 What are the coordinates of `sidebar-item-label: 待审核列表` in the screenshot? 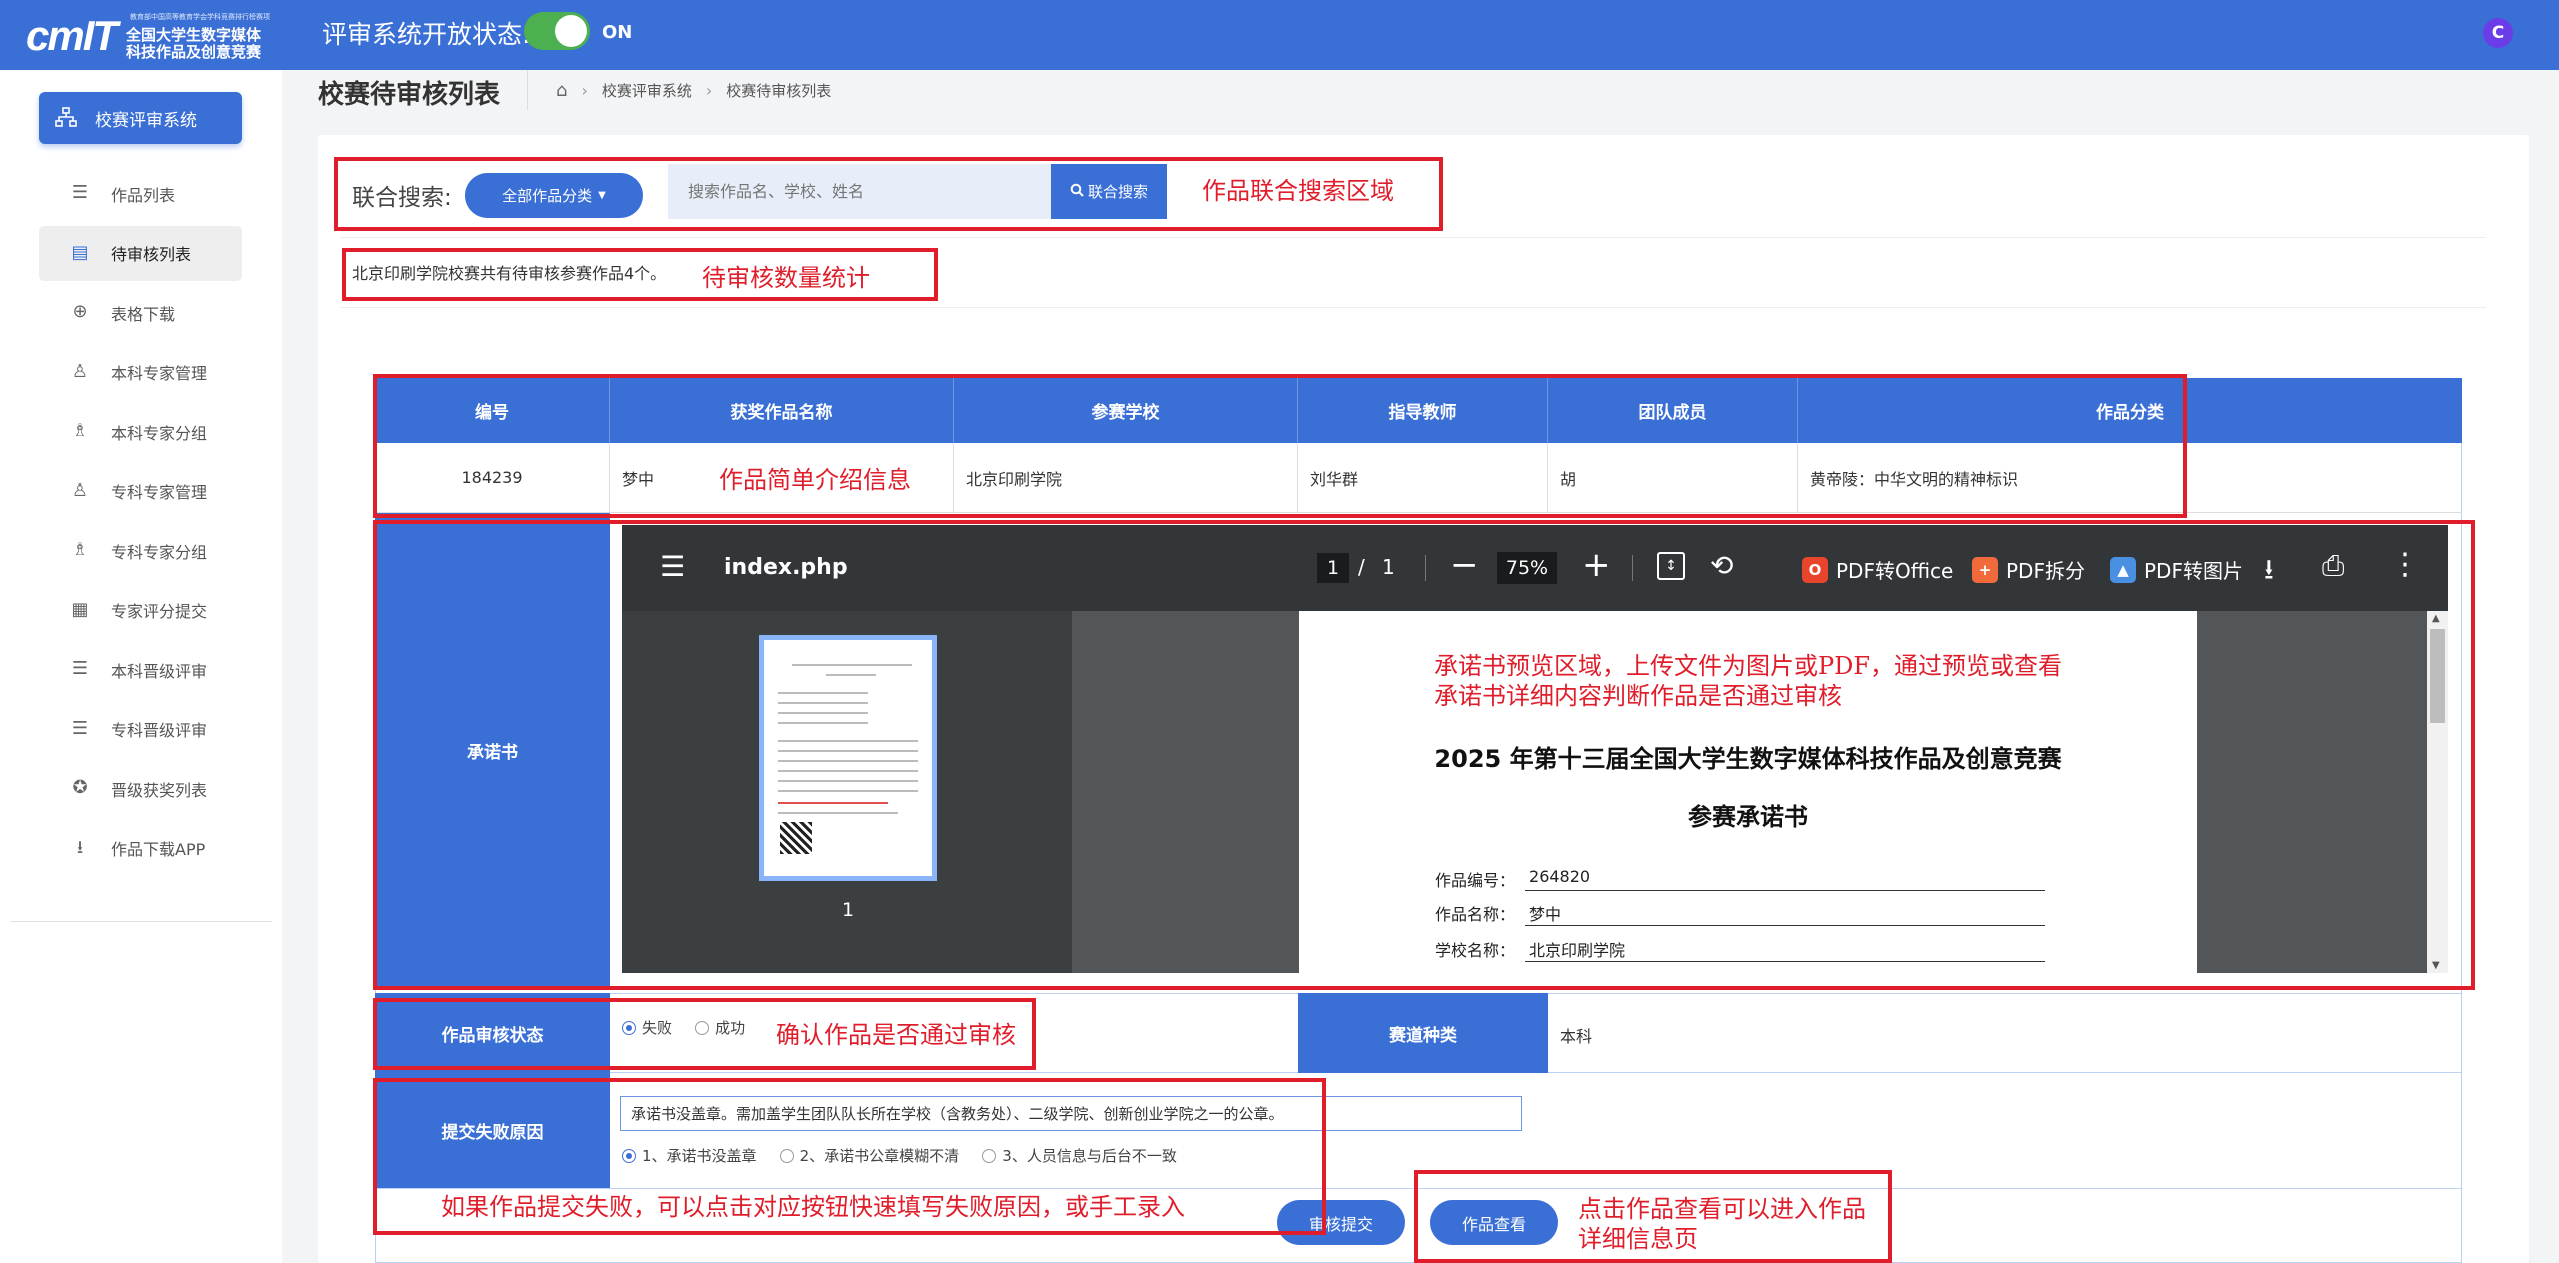 It's located at (151, 254).